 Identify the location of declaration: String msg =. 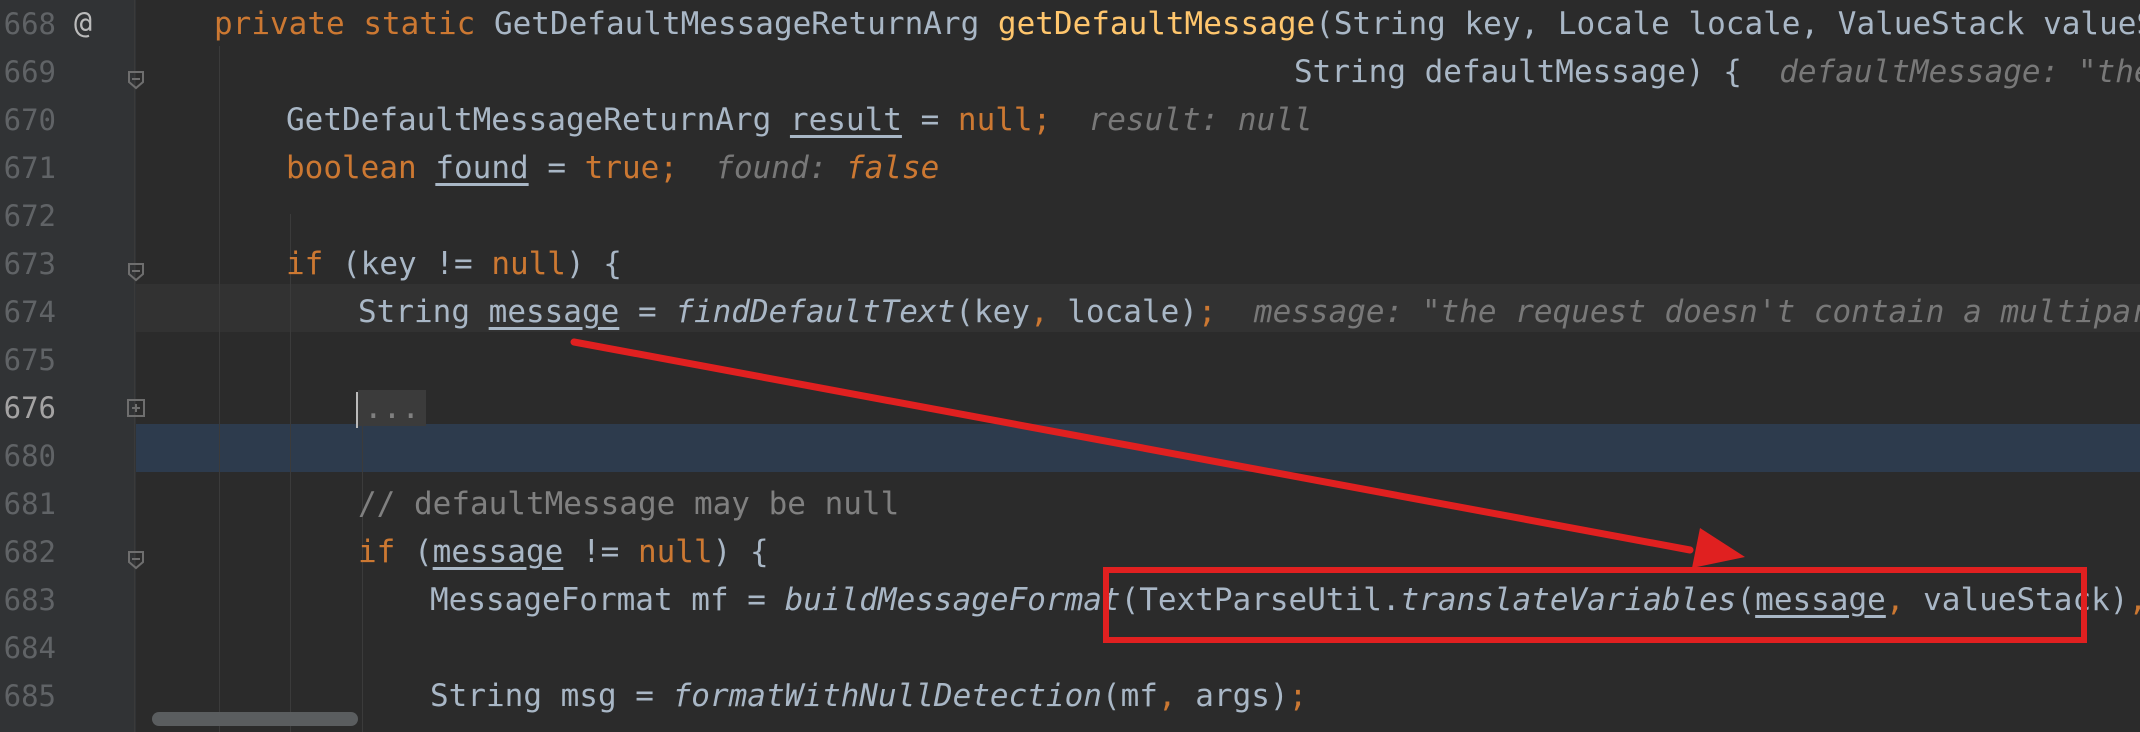
(551, 696).